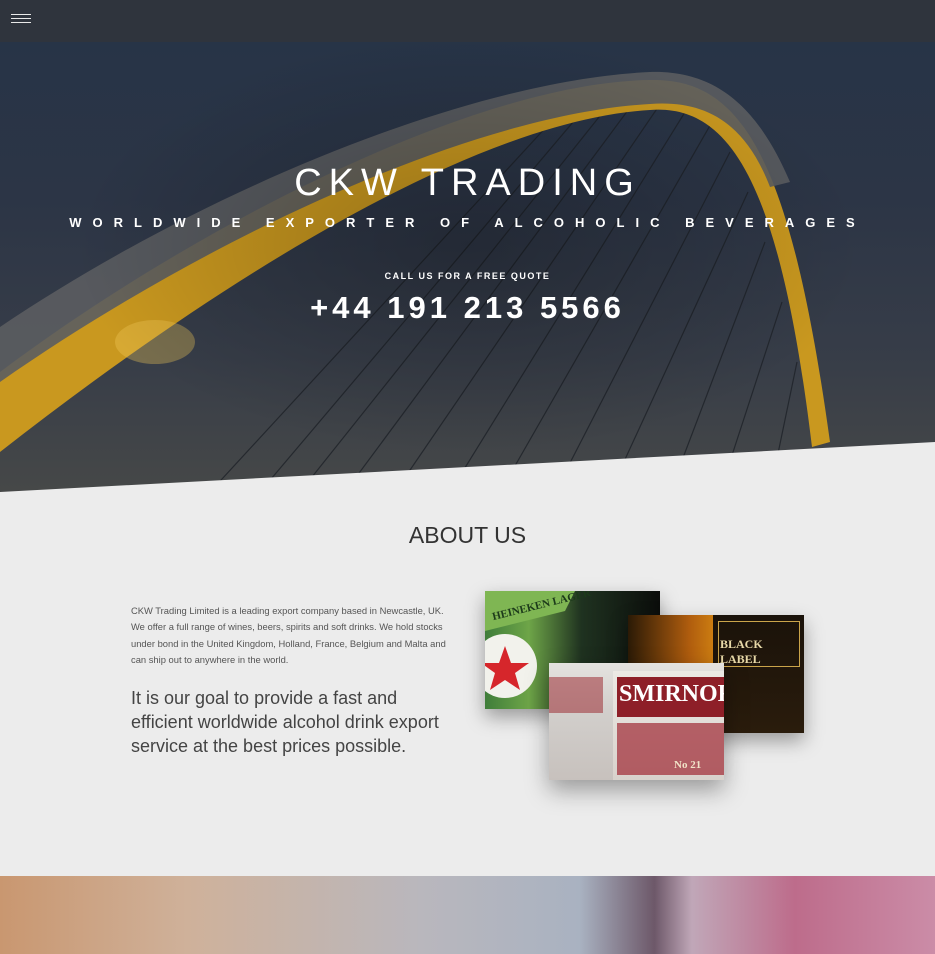 This screenshot has height=954, width=935. Describe the element at coordinates (467, 183) in the screenshot. I see `site-title: CKW TRADING` at that location.